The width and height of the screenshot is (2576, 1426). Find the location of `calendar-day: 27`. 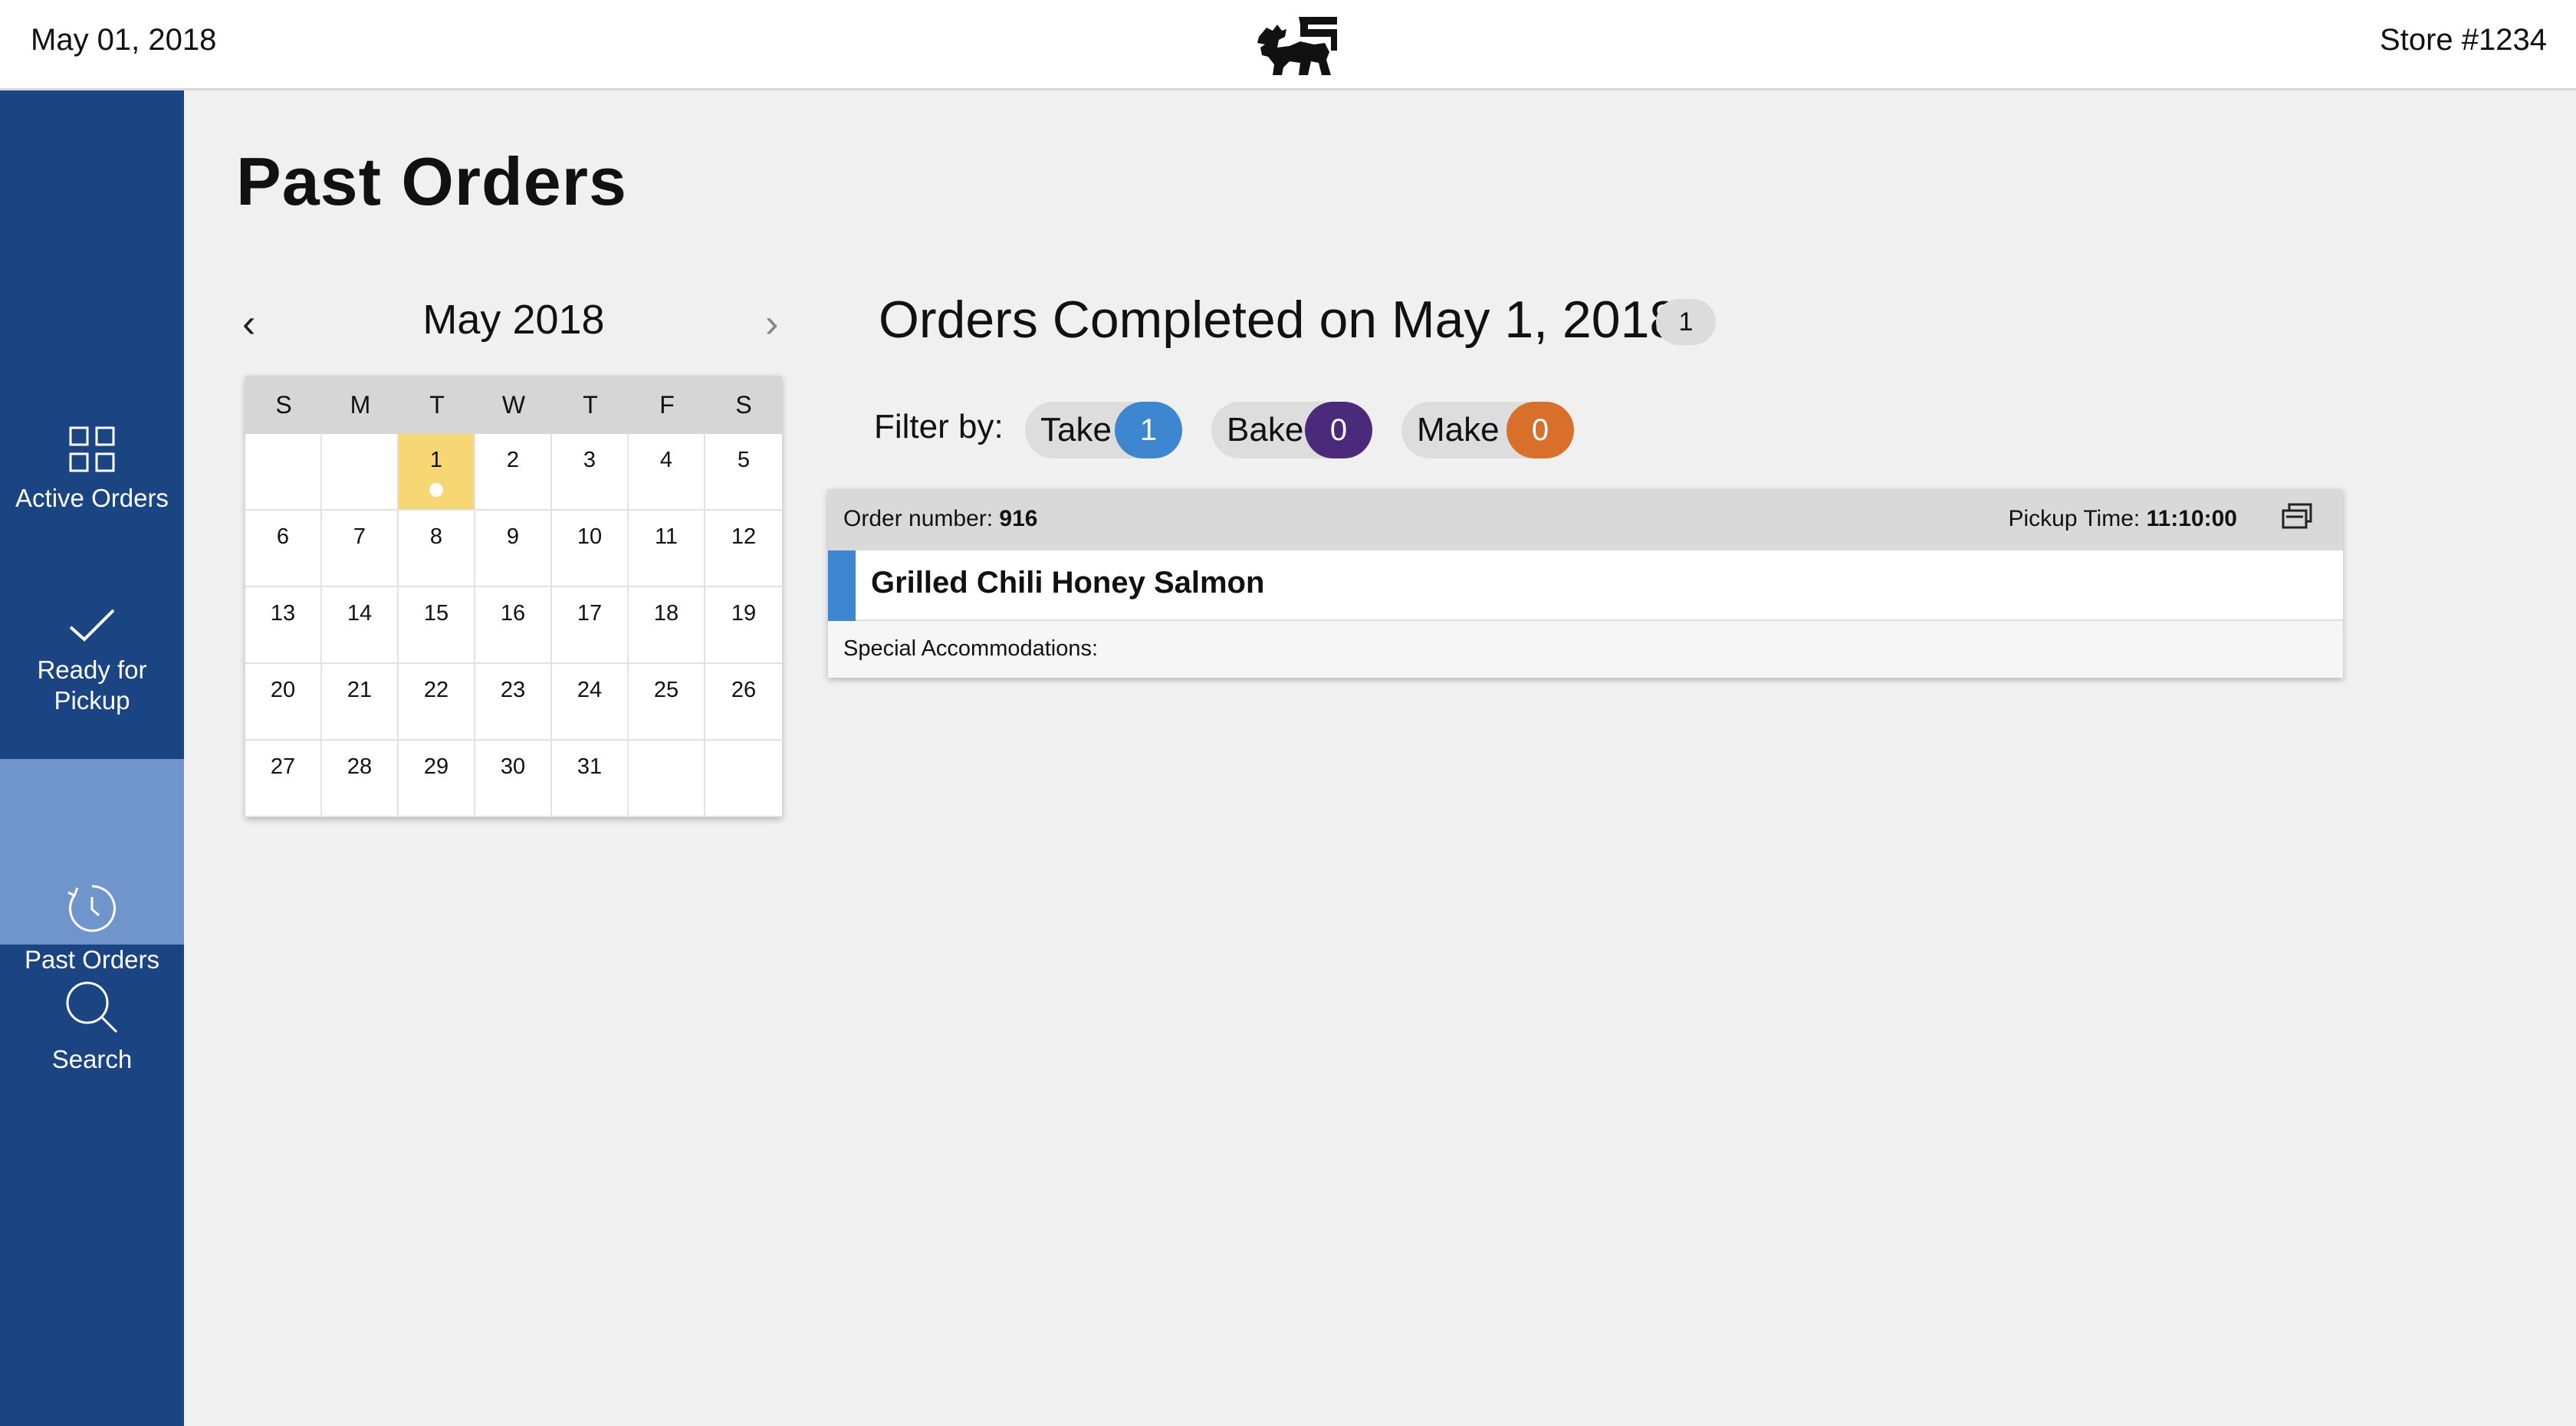

calendar-day: 27 is located at coordinates (284, 779).